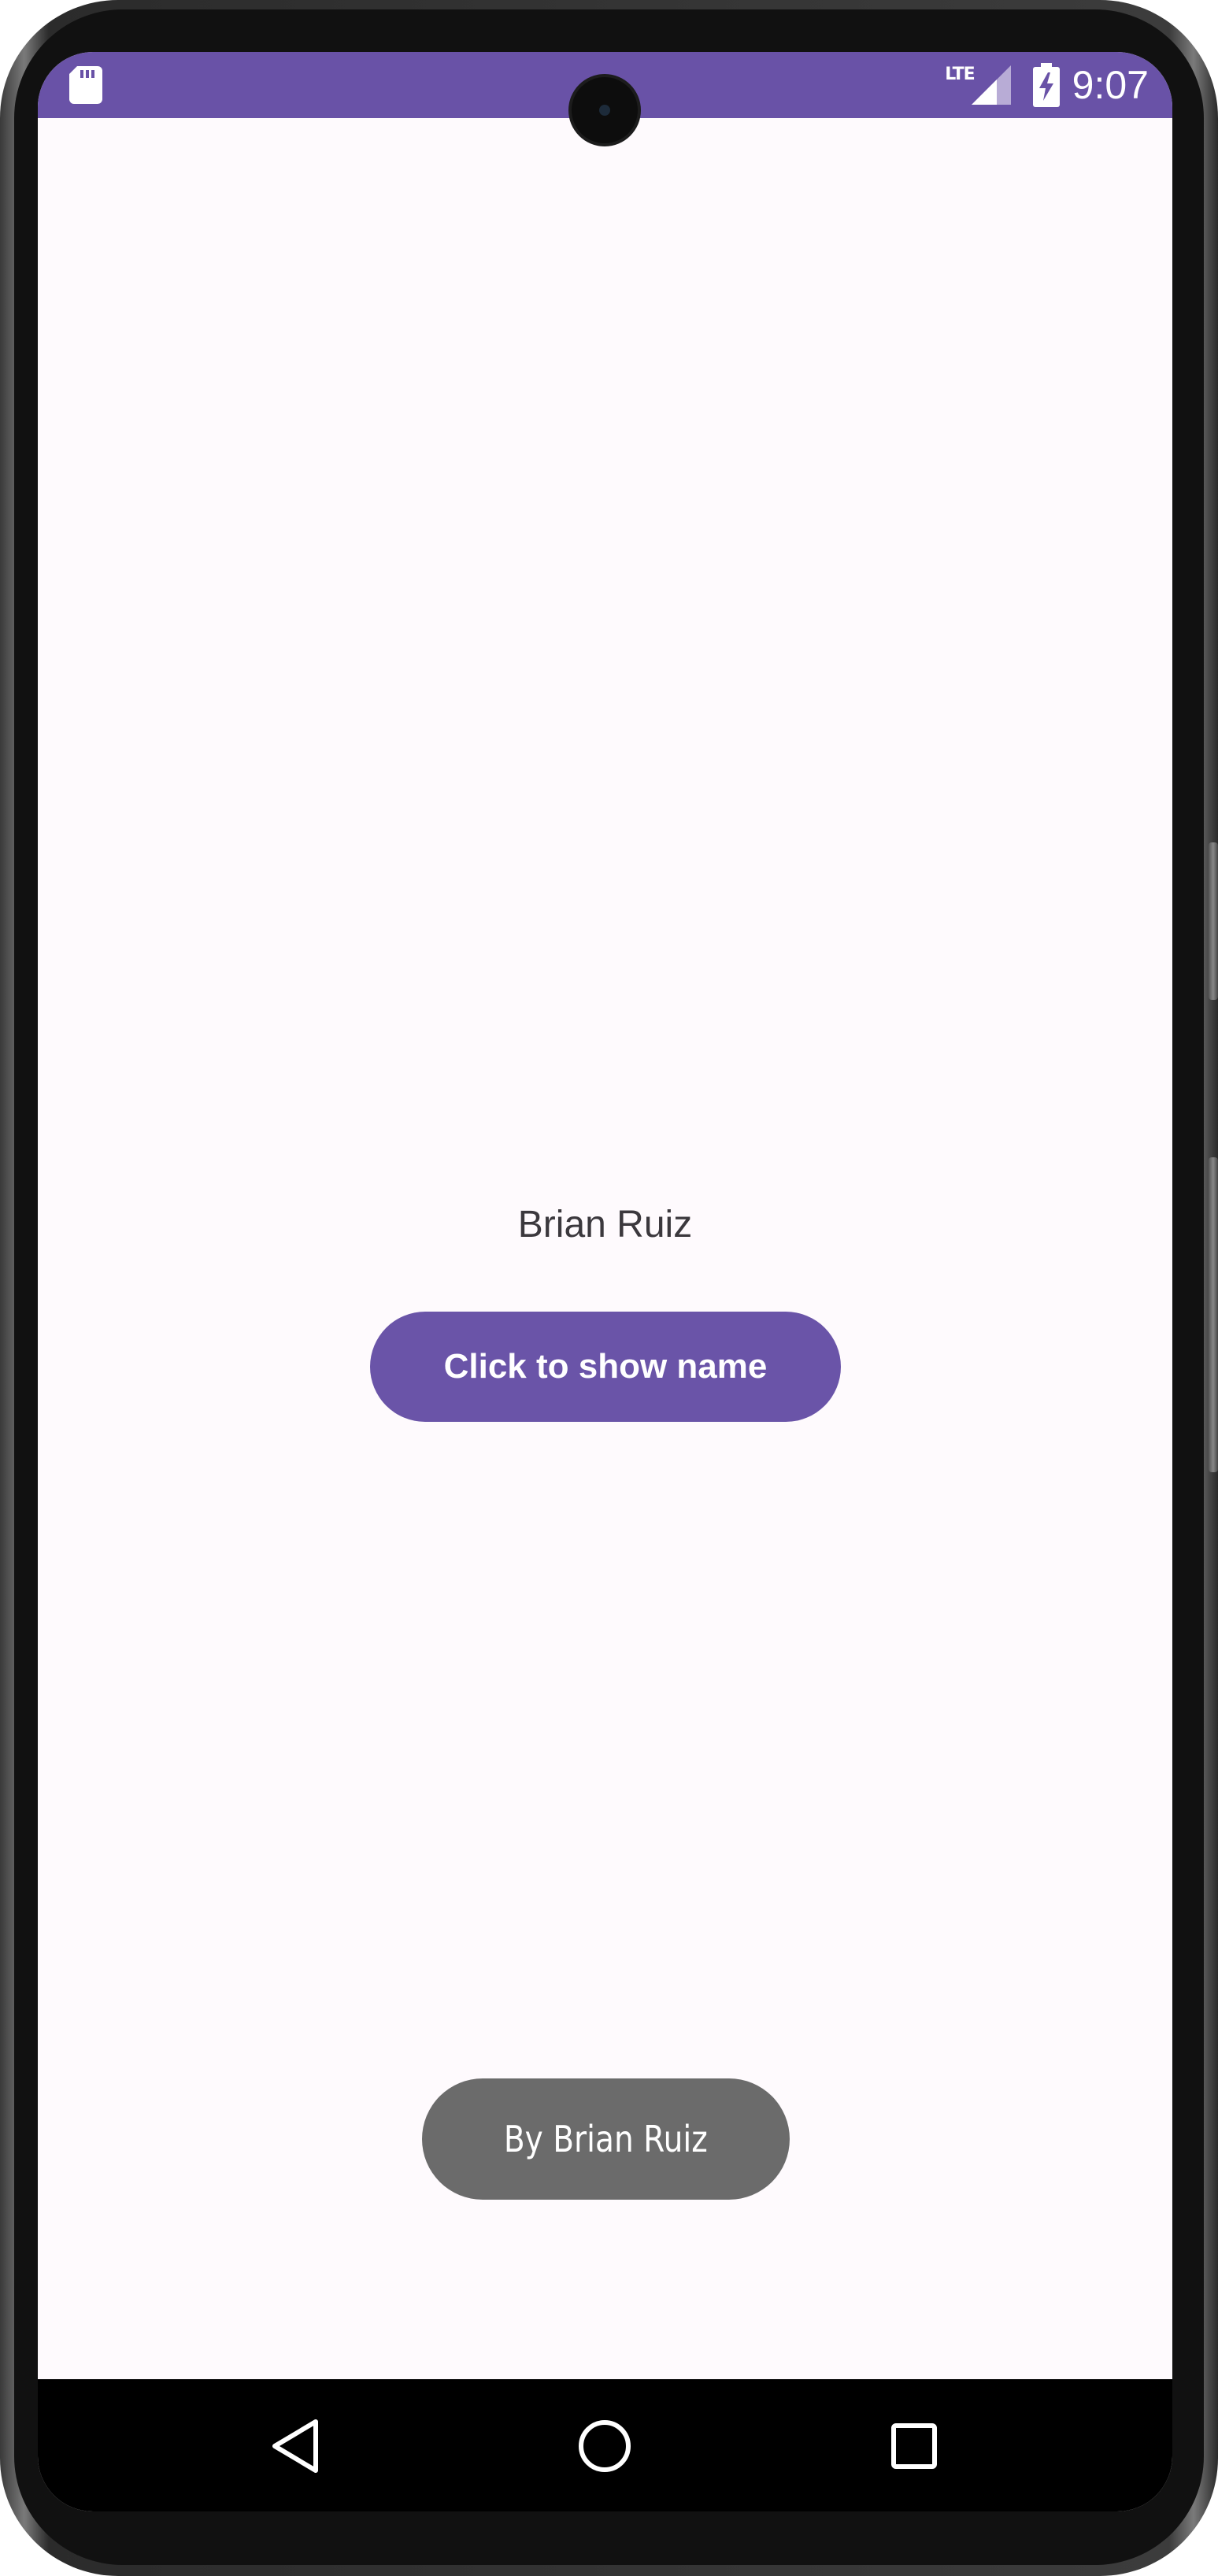  I want to click on home-button, so click(604, 2446).